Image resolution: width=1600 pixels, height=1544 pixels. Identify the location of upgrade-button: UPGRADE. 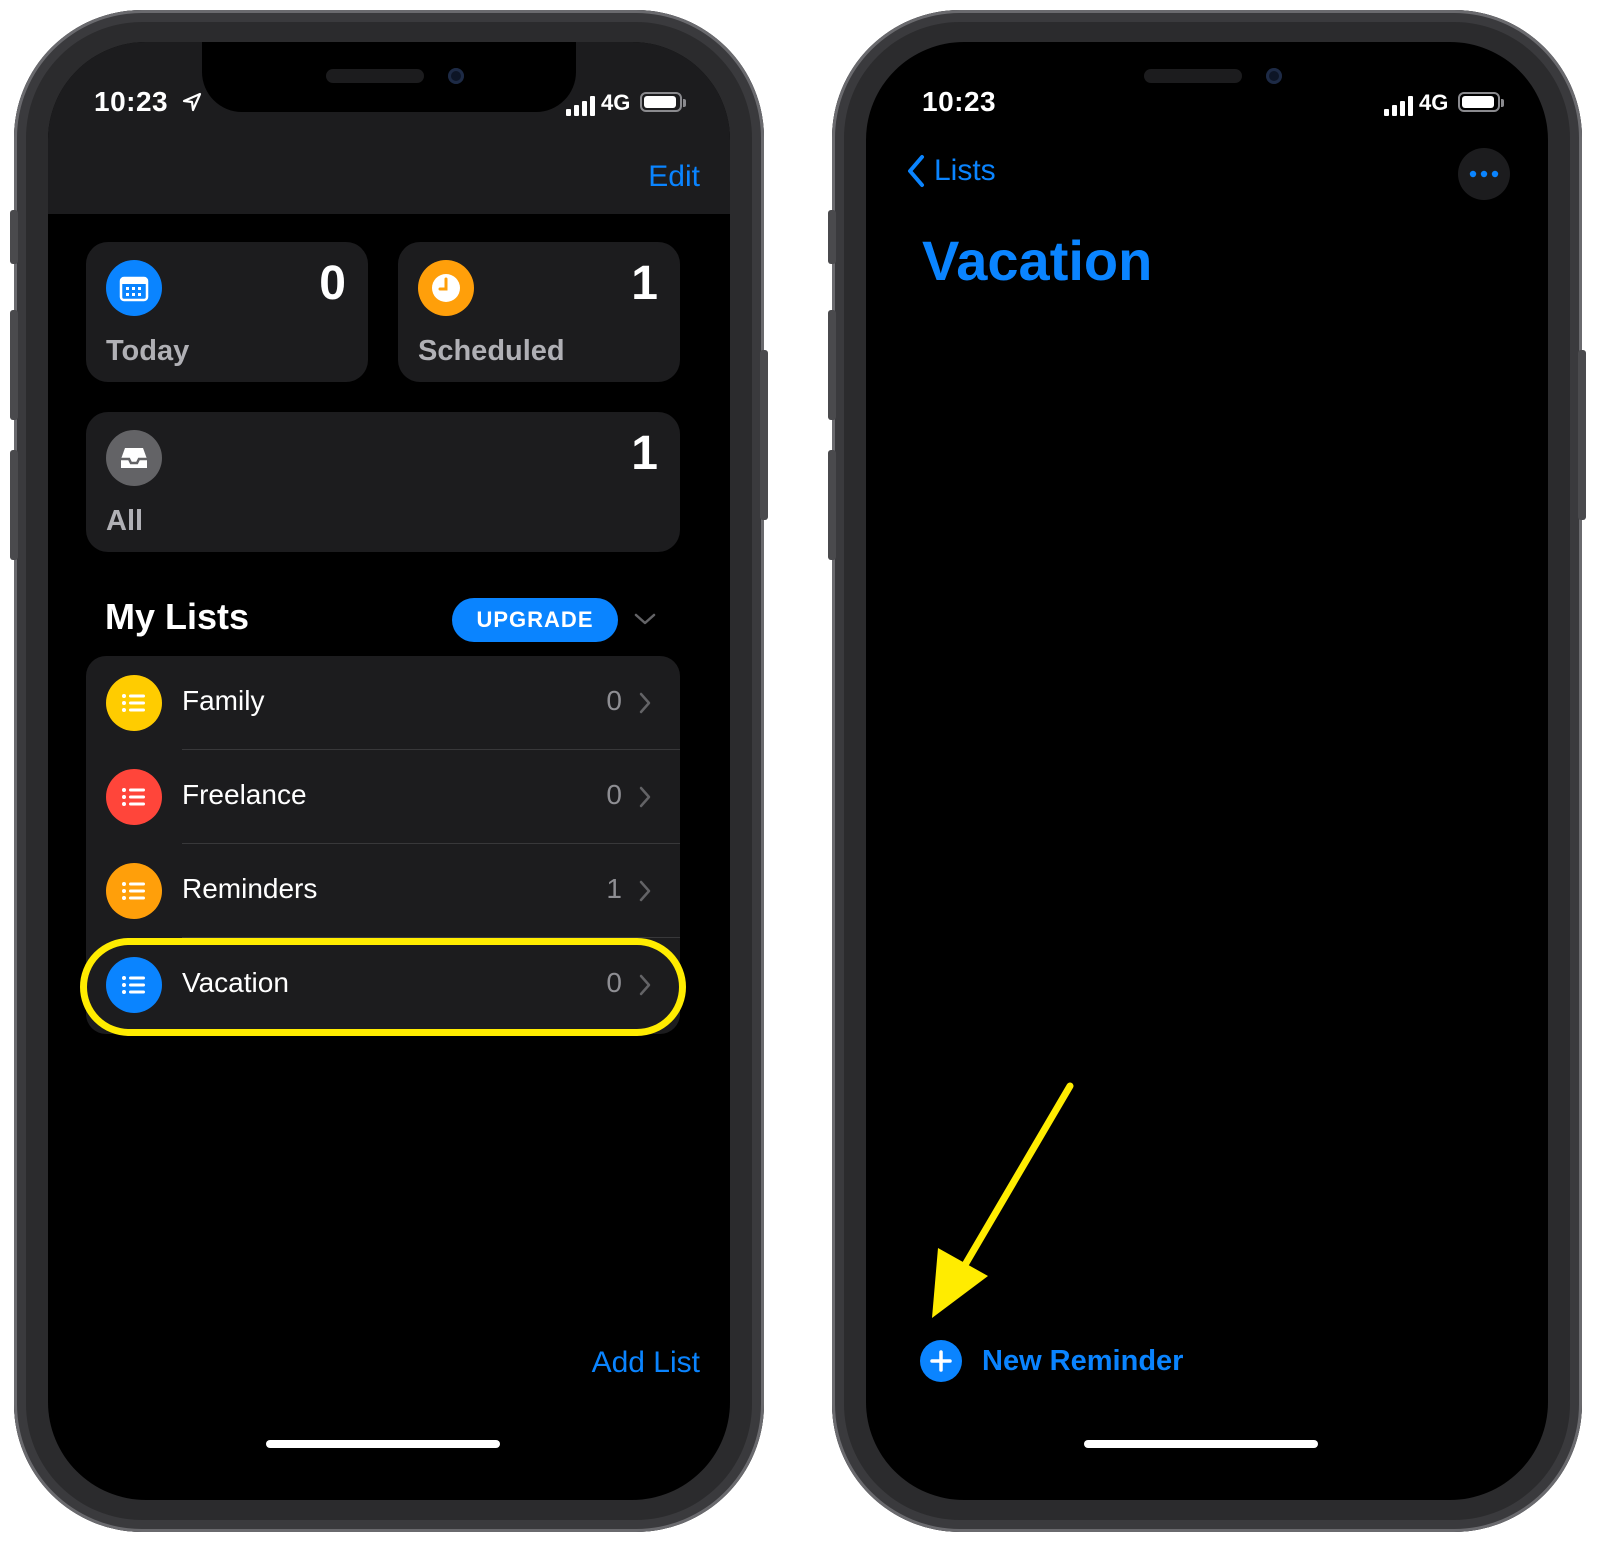
(535, 620).